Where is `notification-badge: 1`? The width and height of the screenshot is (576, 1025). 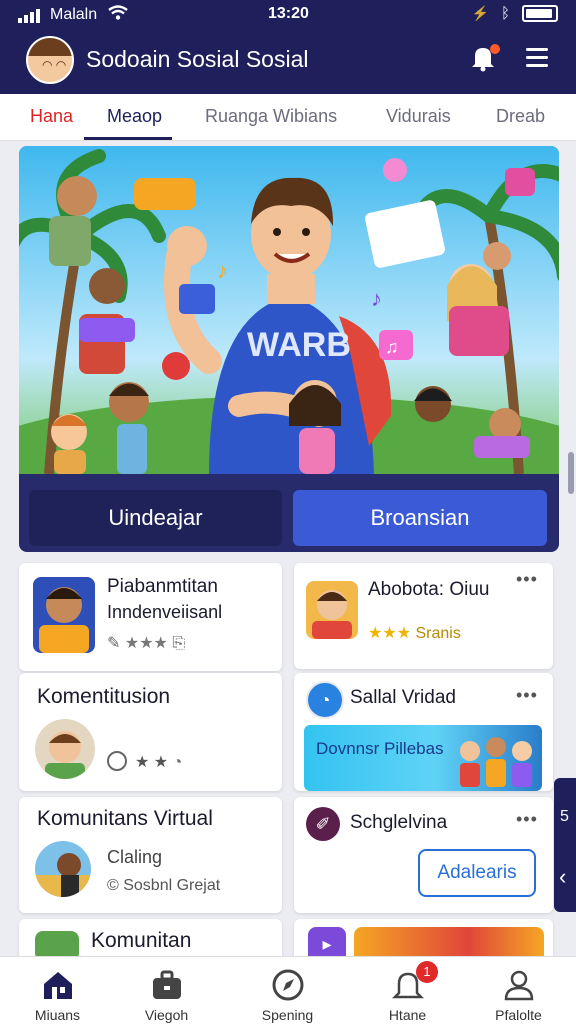 notification-badge: 1 is located at coordinates (427, 972).